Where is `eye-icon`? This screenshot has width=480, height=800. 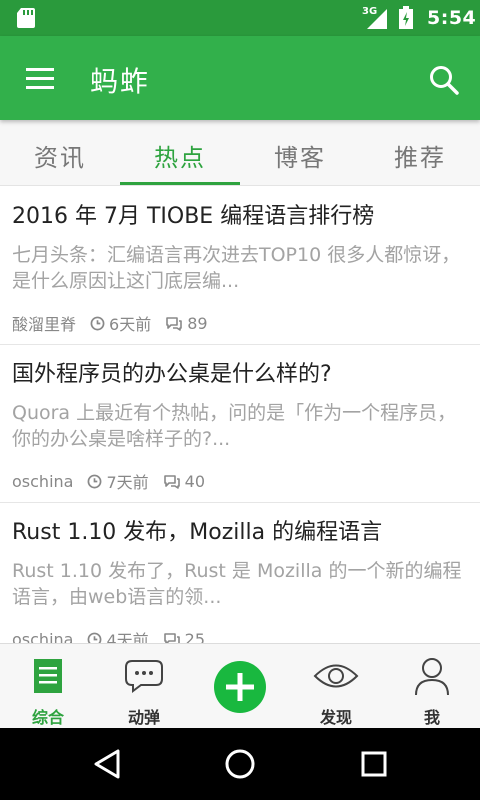 eye-icon is located at coordinates (336, 676).